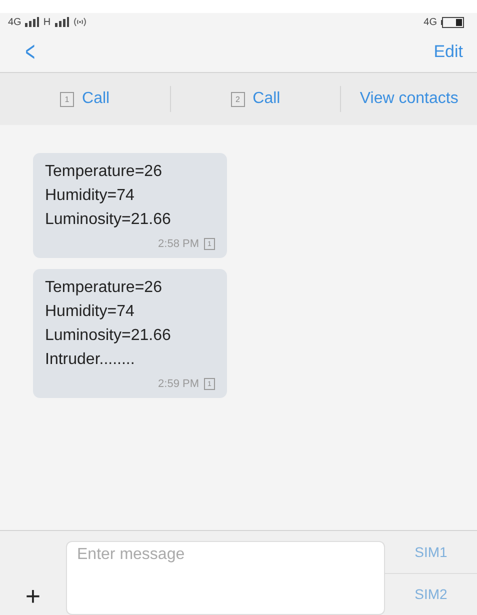 The height and width of the screenshot is (615, 477). What do you see at coordinates (237, 99) in the screenshot?
I see `sim-icon: 2` at bounding box center [237, 99].